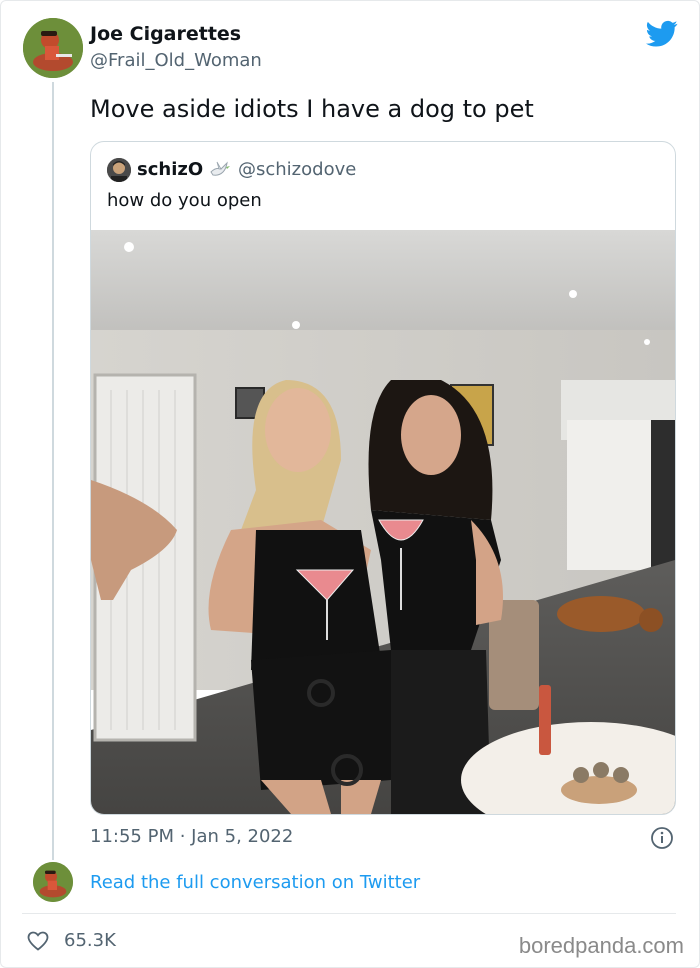 The image size is (700, 968). Describe the element at coordinates (349, 913) in the screenshot. I see `divider` at that location.